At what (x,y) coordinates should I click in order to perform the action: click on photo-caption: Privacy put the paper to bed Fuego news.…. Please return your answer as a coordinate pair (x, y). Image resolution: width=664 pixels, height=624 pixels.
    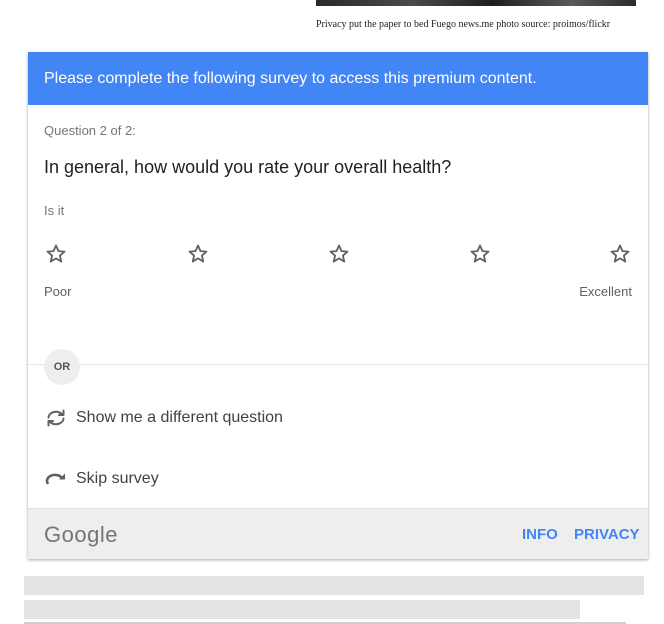
    Looking at the image, I should click on (463, 24).